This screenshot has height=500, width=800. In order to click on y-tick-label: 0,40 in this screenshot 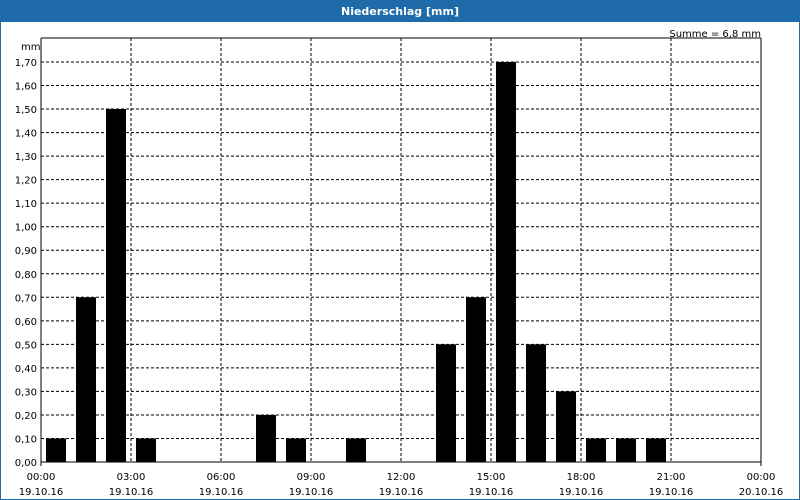, I will do `click(26, 369)`.